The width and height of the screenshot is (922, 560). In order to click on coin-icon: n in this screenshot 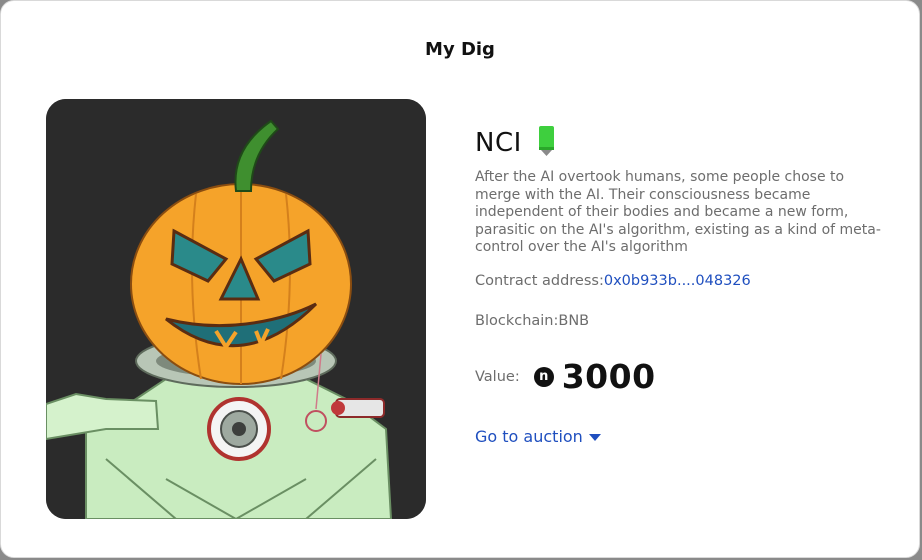, I will do `click(543, 376)`.